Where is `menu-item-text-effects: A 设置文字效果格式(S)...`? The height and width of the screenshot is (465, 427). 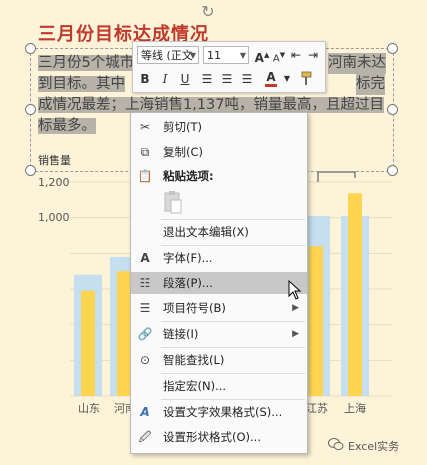 menu-item-text-effects: A 设置文字效果格式(S)... is located at coordinates (219, 412).